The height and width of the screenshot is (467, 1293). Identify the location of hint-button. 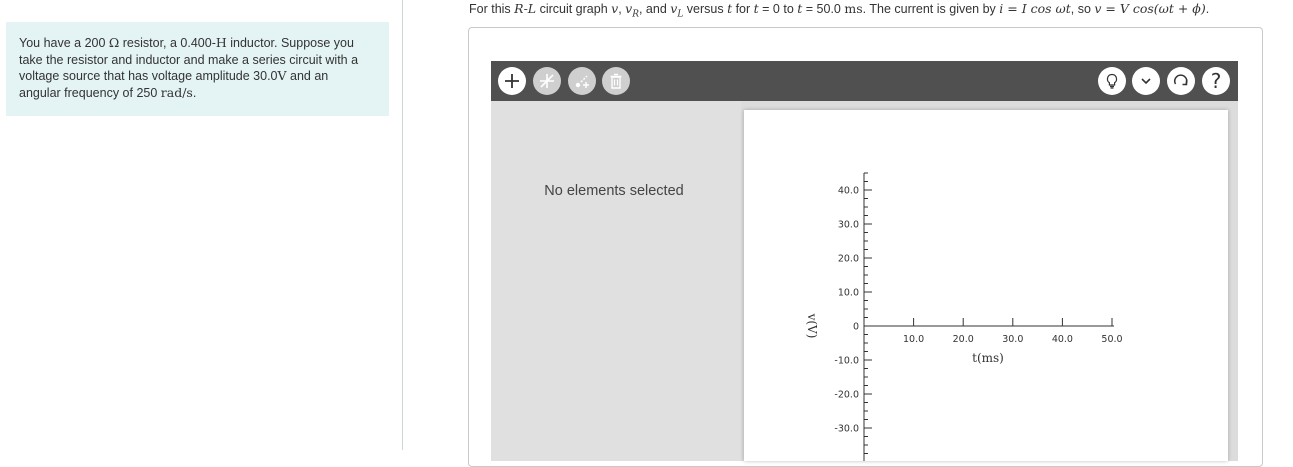
(1112, 81).